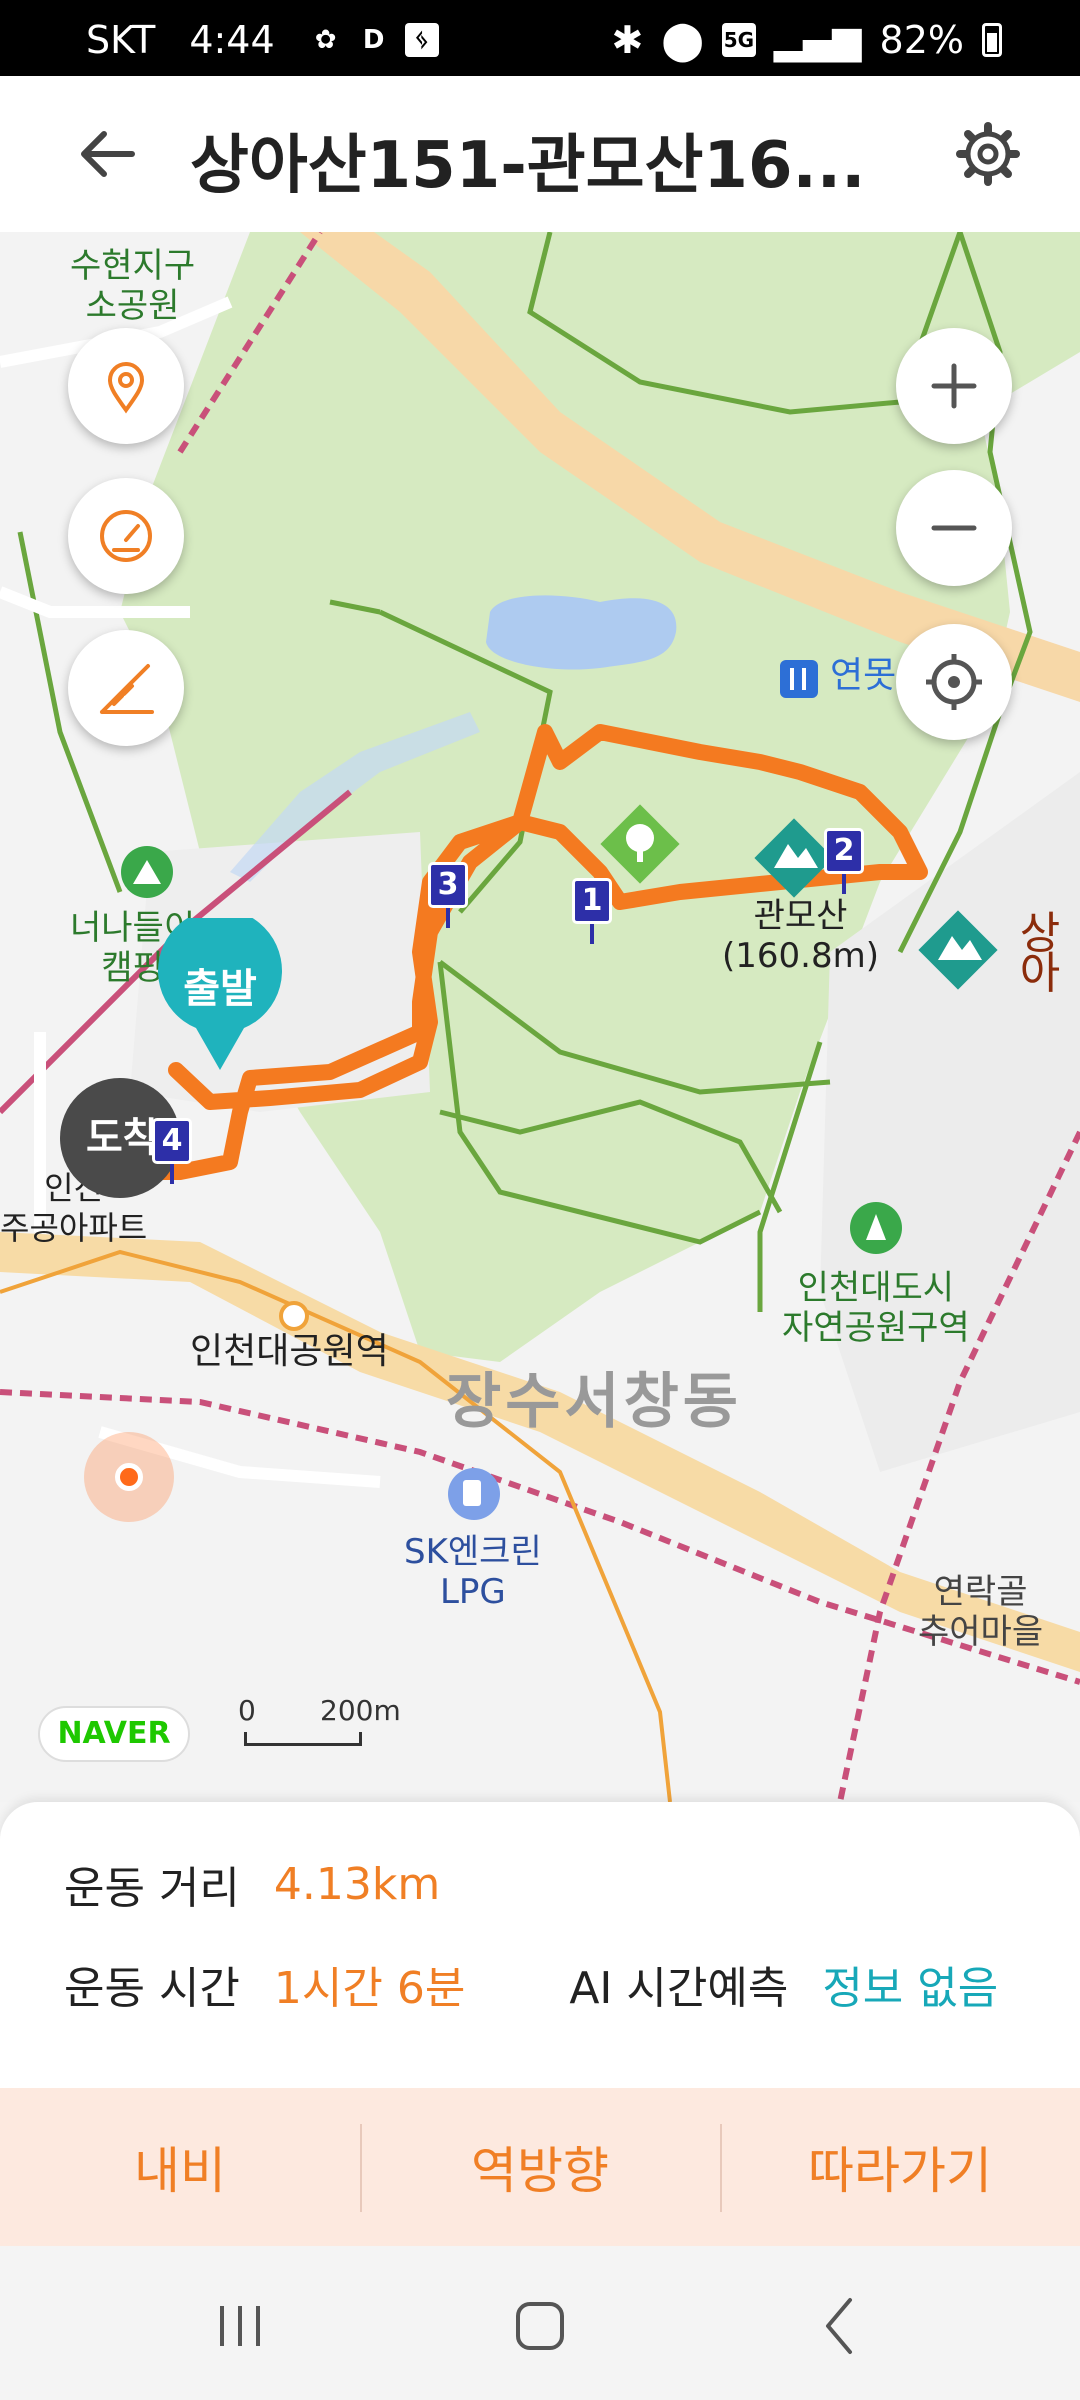  I want to click on elevation-button, so click(126, 688).